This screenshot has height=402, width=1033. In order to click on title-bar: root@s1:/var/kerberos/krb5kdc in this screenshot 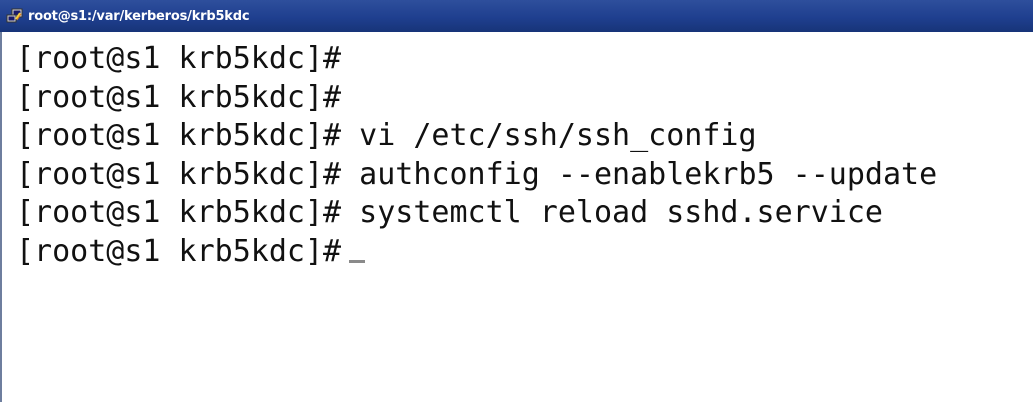, I will do `click(516, 16)`.